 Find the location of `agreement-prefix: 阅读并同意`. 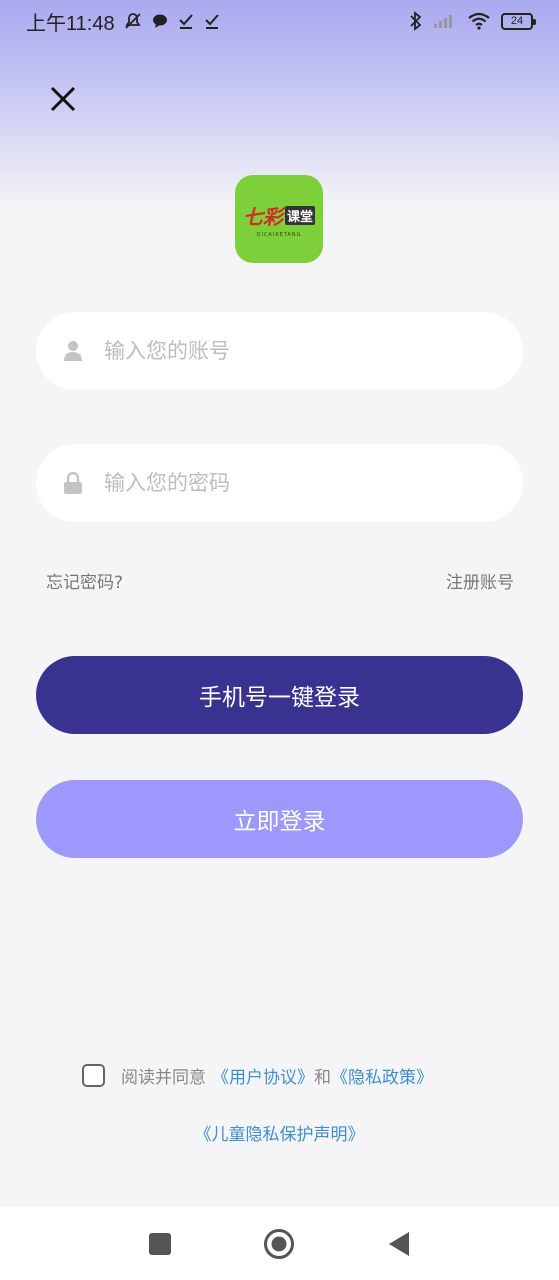

agreement-prefix: 阅读并同意 is located at coordinates (163, 1078).